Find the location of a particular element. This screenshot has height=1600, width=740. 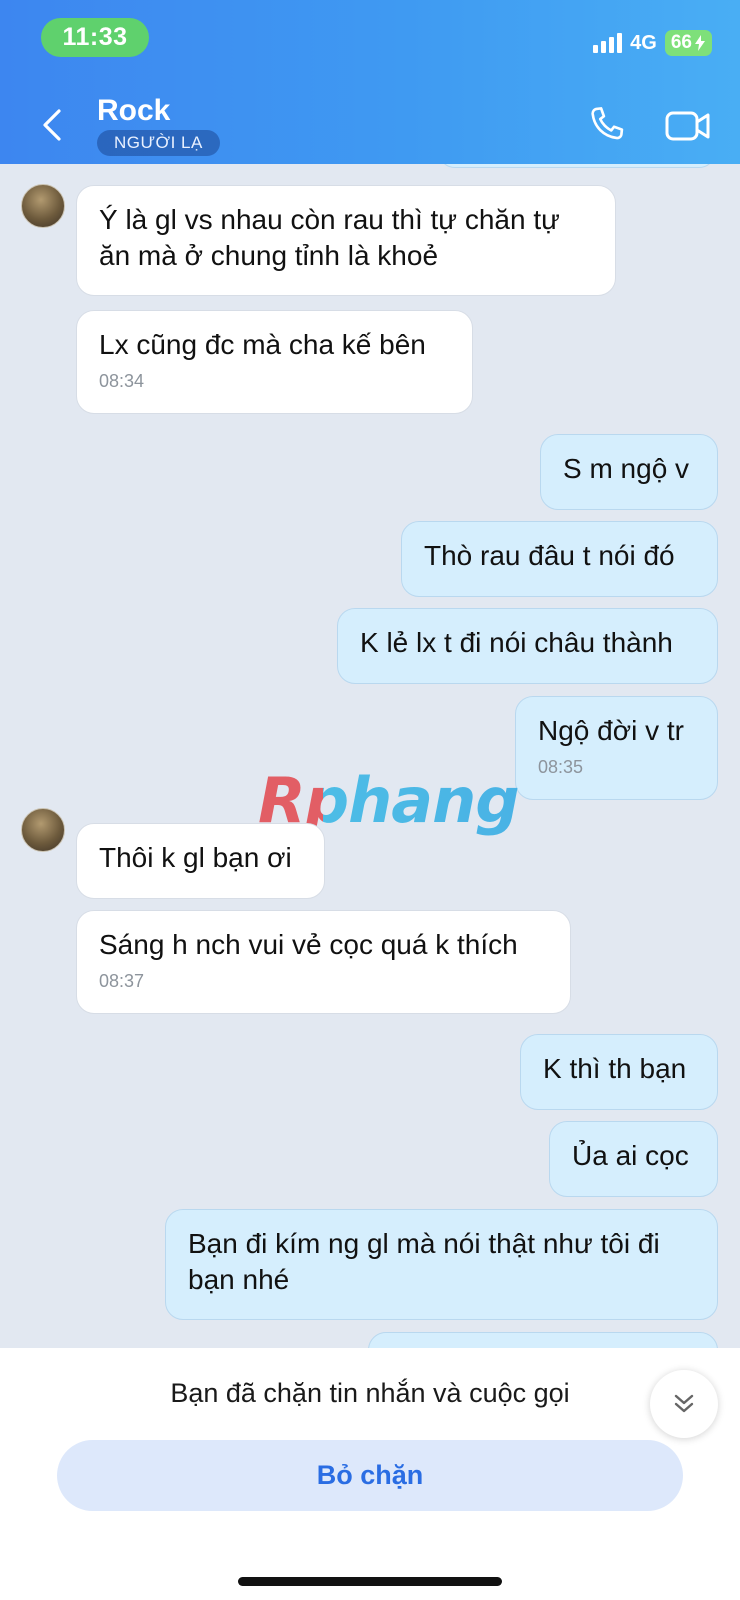

message-bubble: S m ngộ v is located at coordinates (629, 472).